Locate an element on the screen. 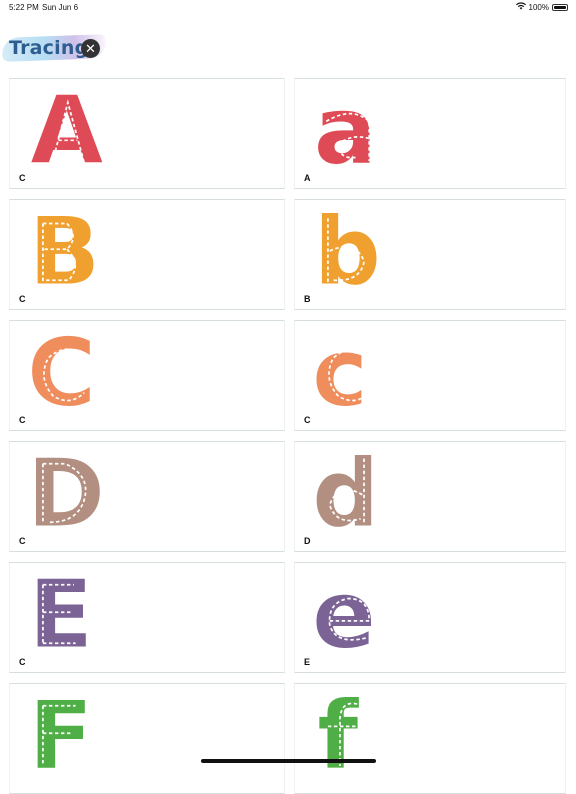  close-icon: ✕ is located at coordinates (90, 48).